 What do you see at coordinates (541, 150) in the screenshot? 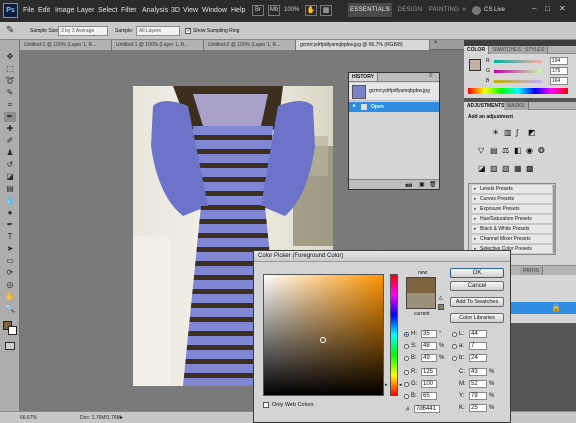
I see `channel-mixer-icon: ❂` at bounding box center [541, 150].